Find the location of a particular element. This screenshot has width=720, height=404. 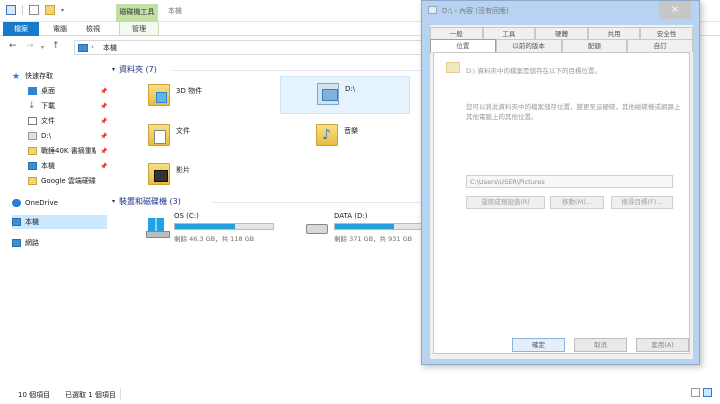

pictures-folder-icon is located at coordinates (328, 94).